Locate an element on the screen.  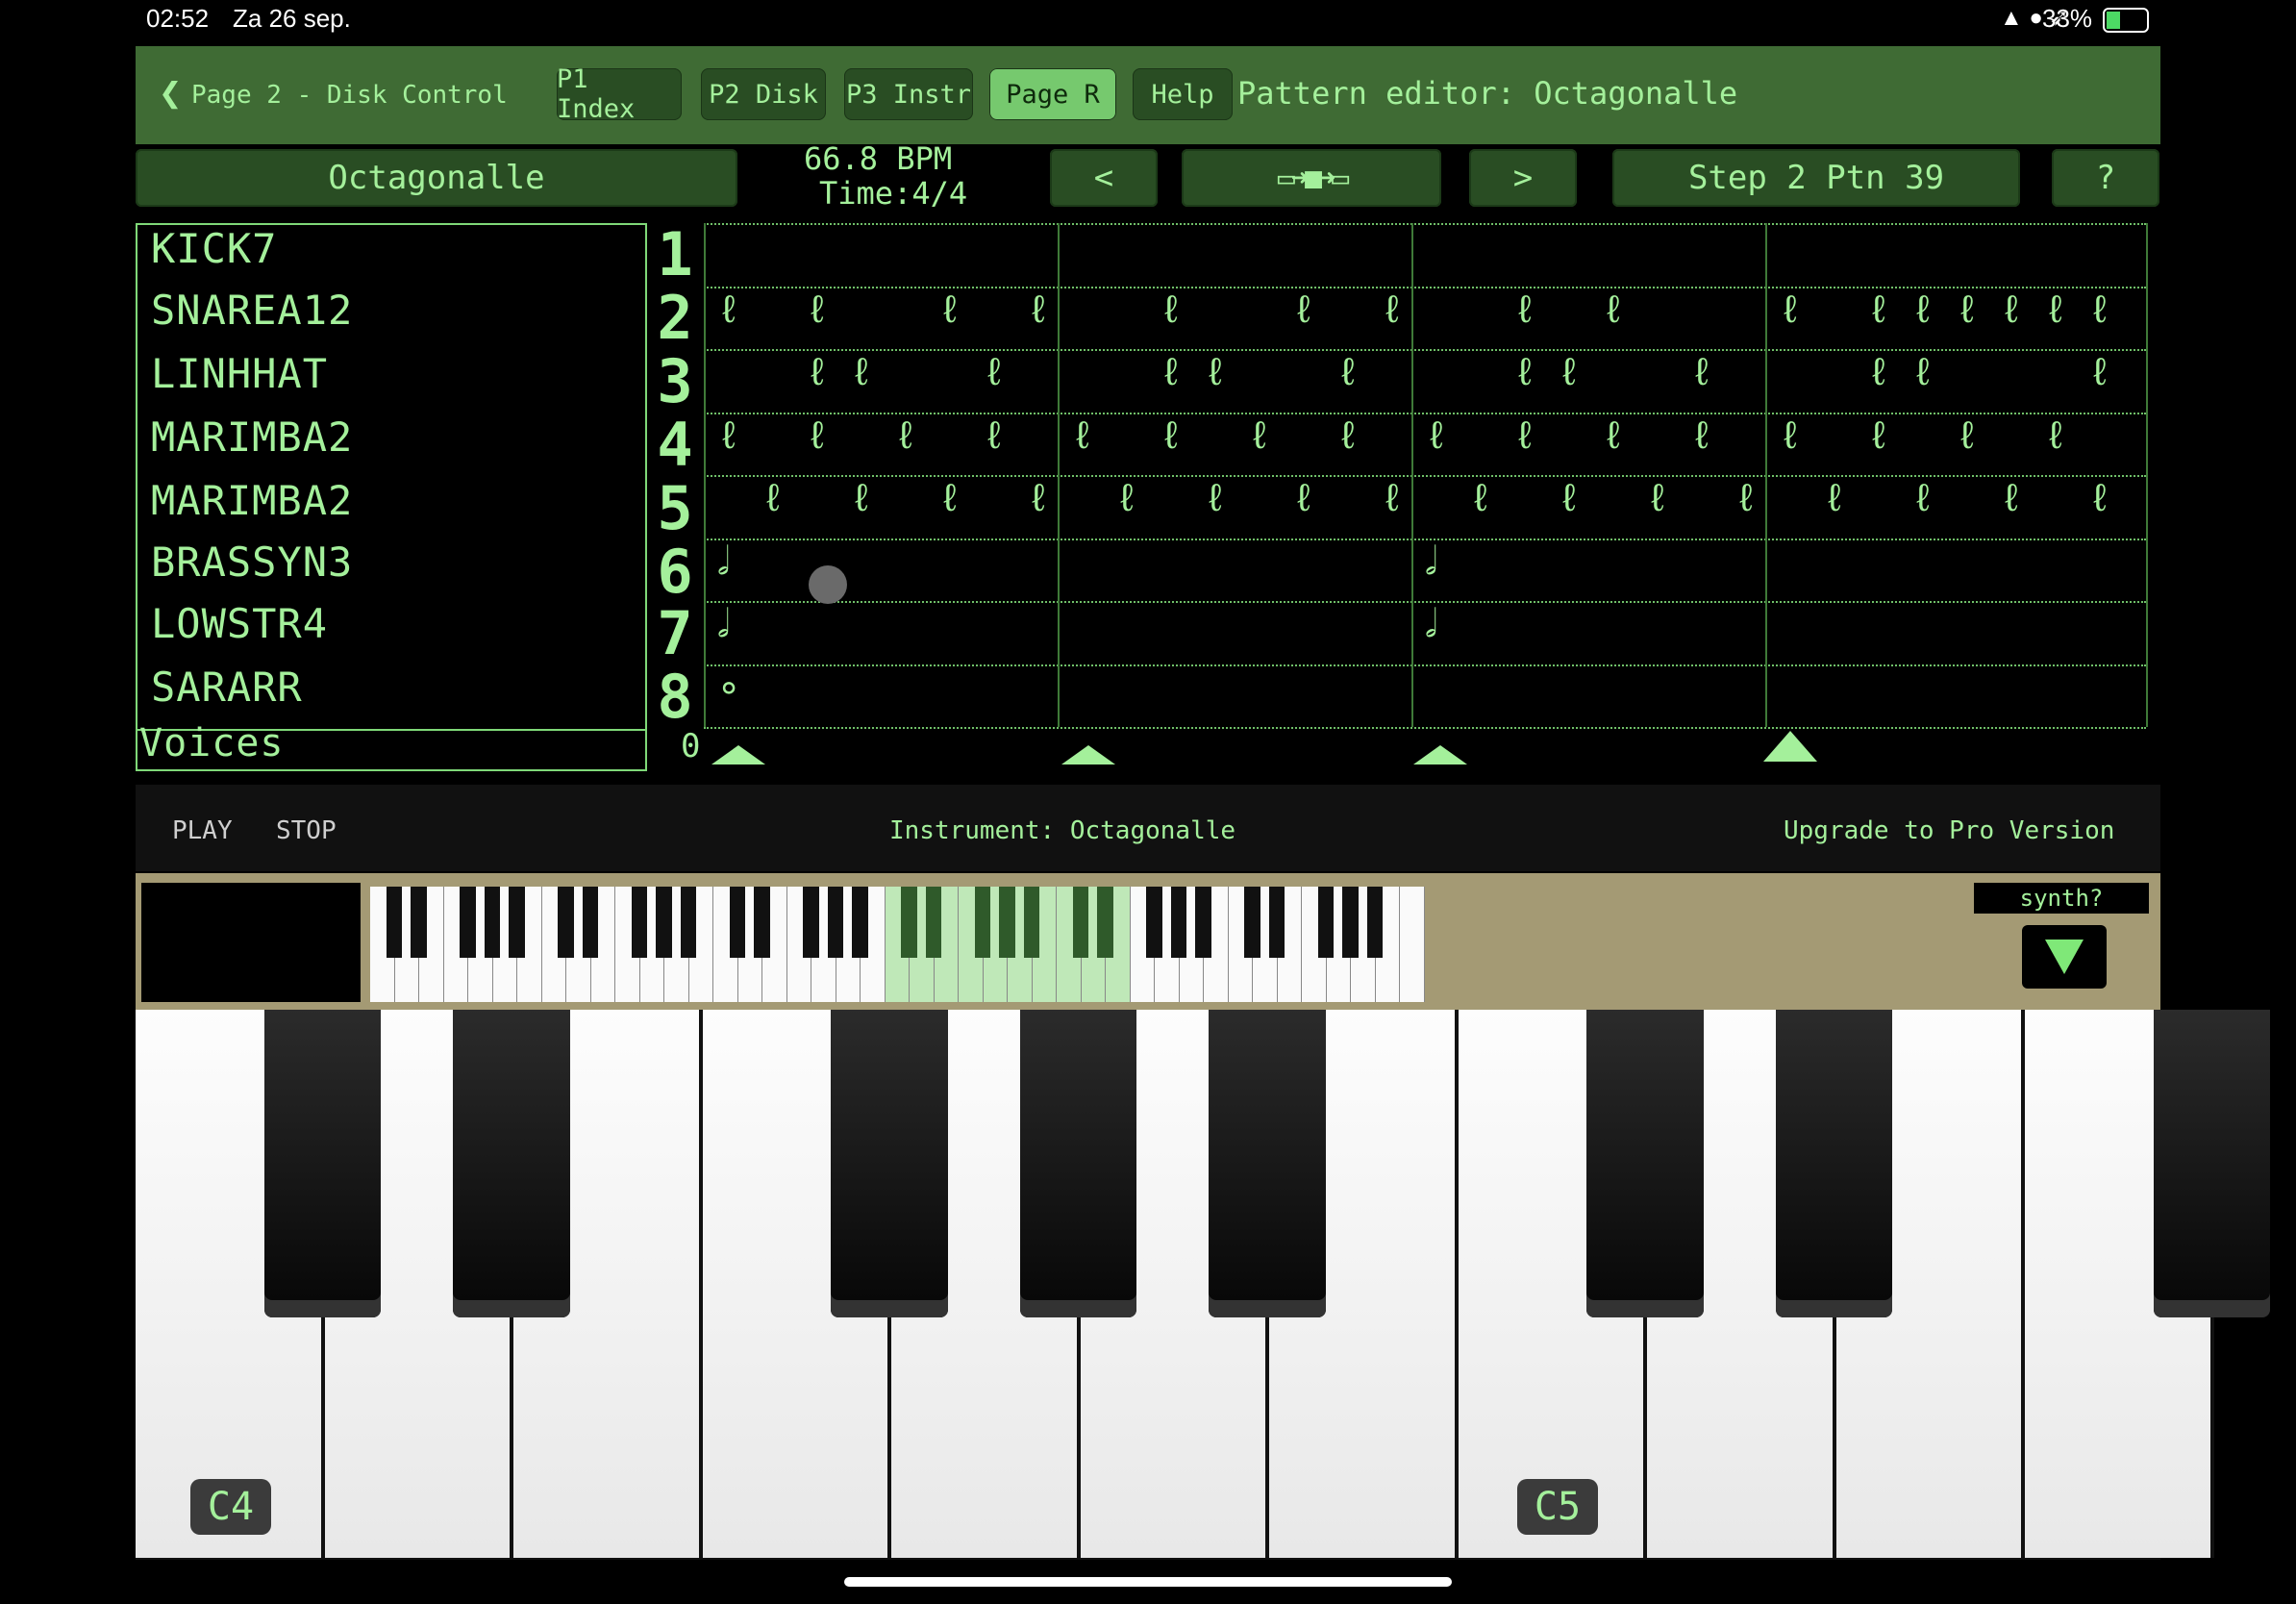
tab-page-r: Page R is located at coordinates (1052, 94).